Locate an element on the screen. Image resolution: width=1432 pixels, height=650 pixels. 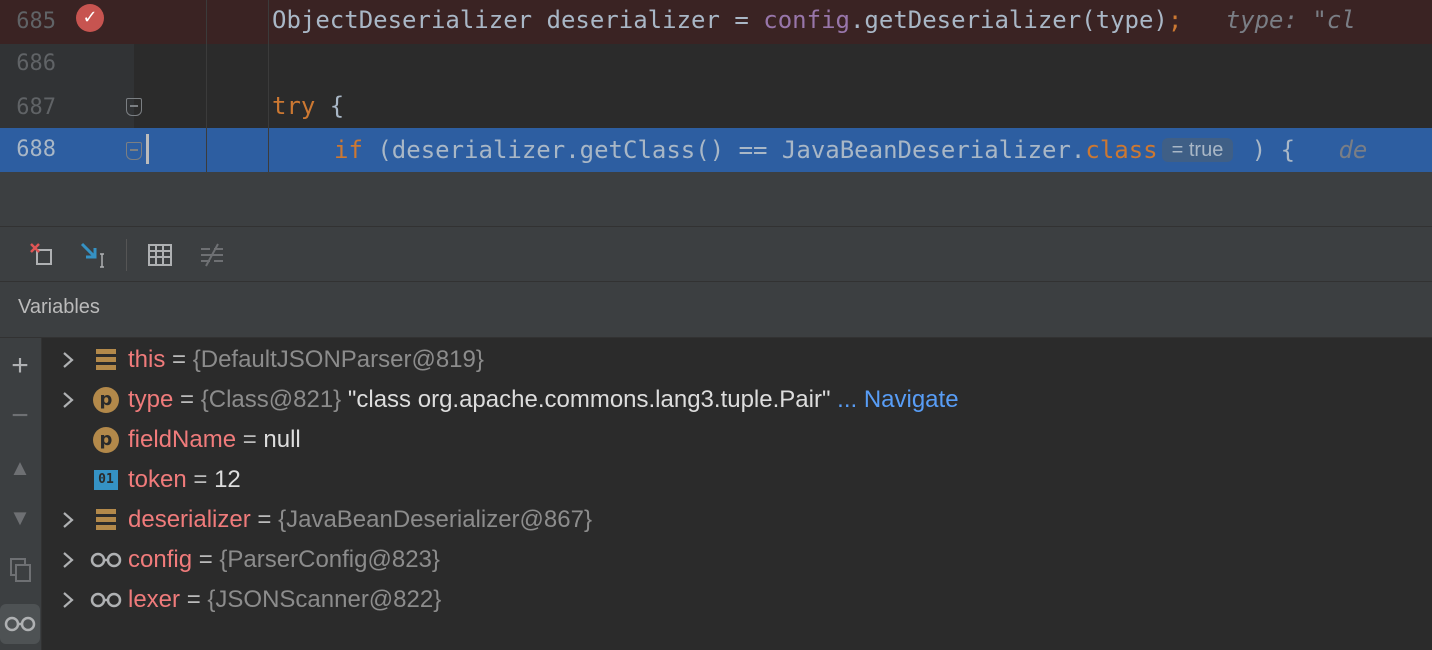
variable-name: this is located at coordinates (147, 359).